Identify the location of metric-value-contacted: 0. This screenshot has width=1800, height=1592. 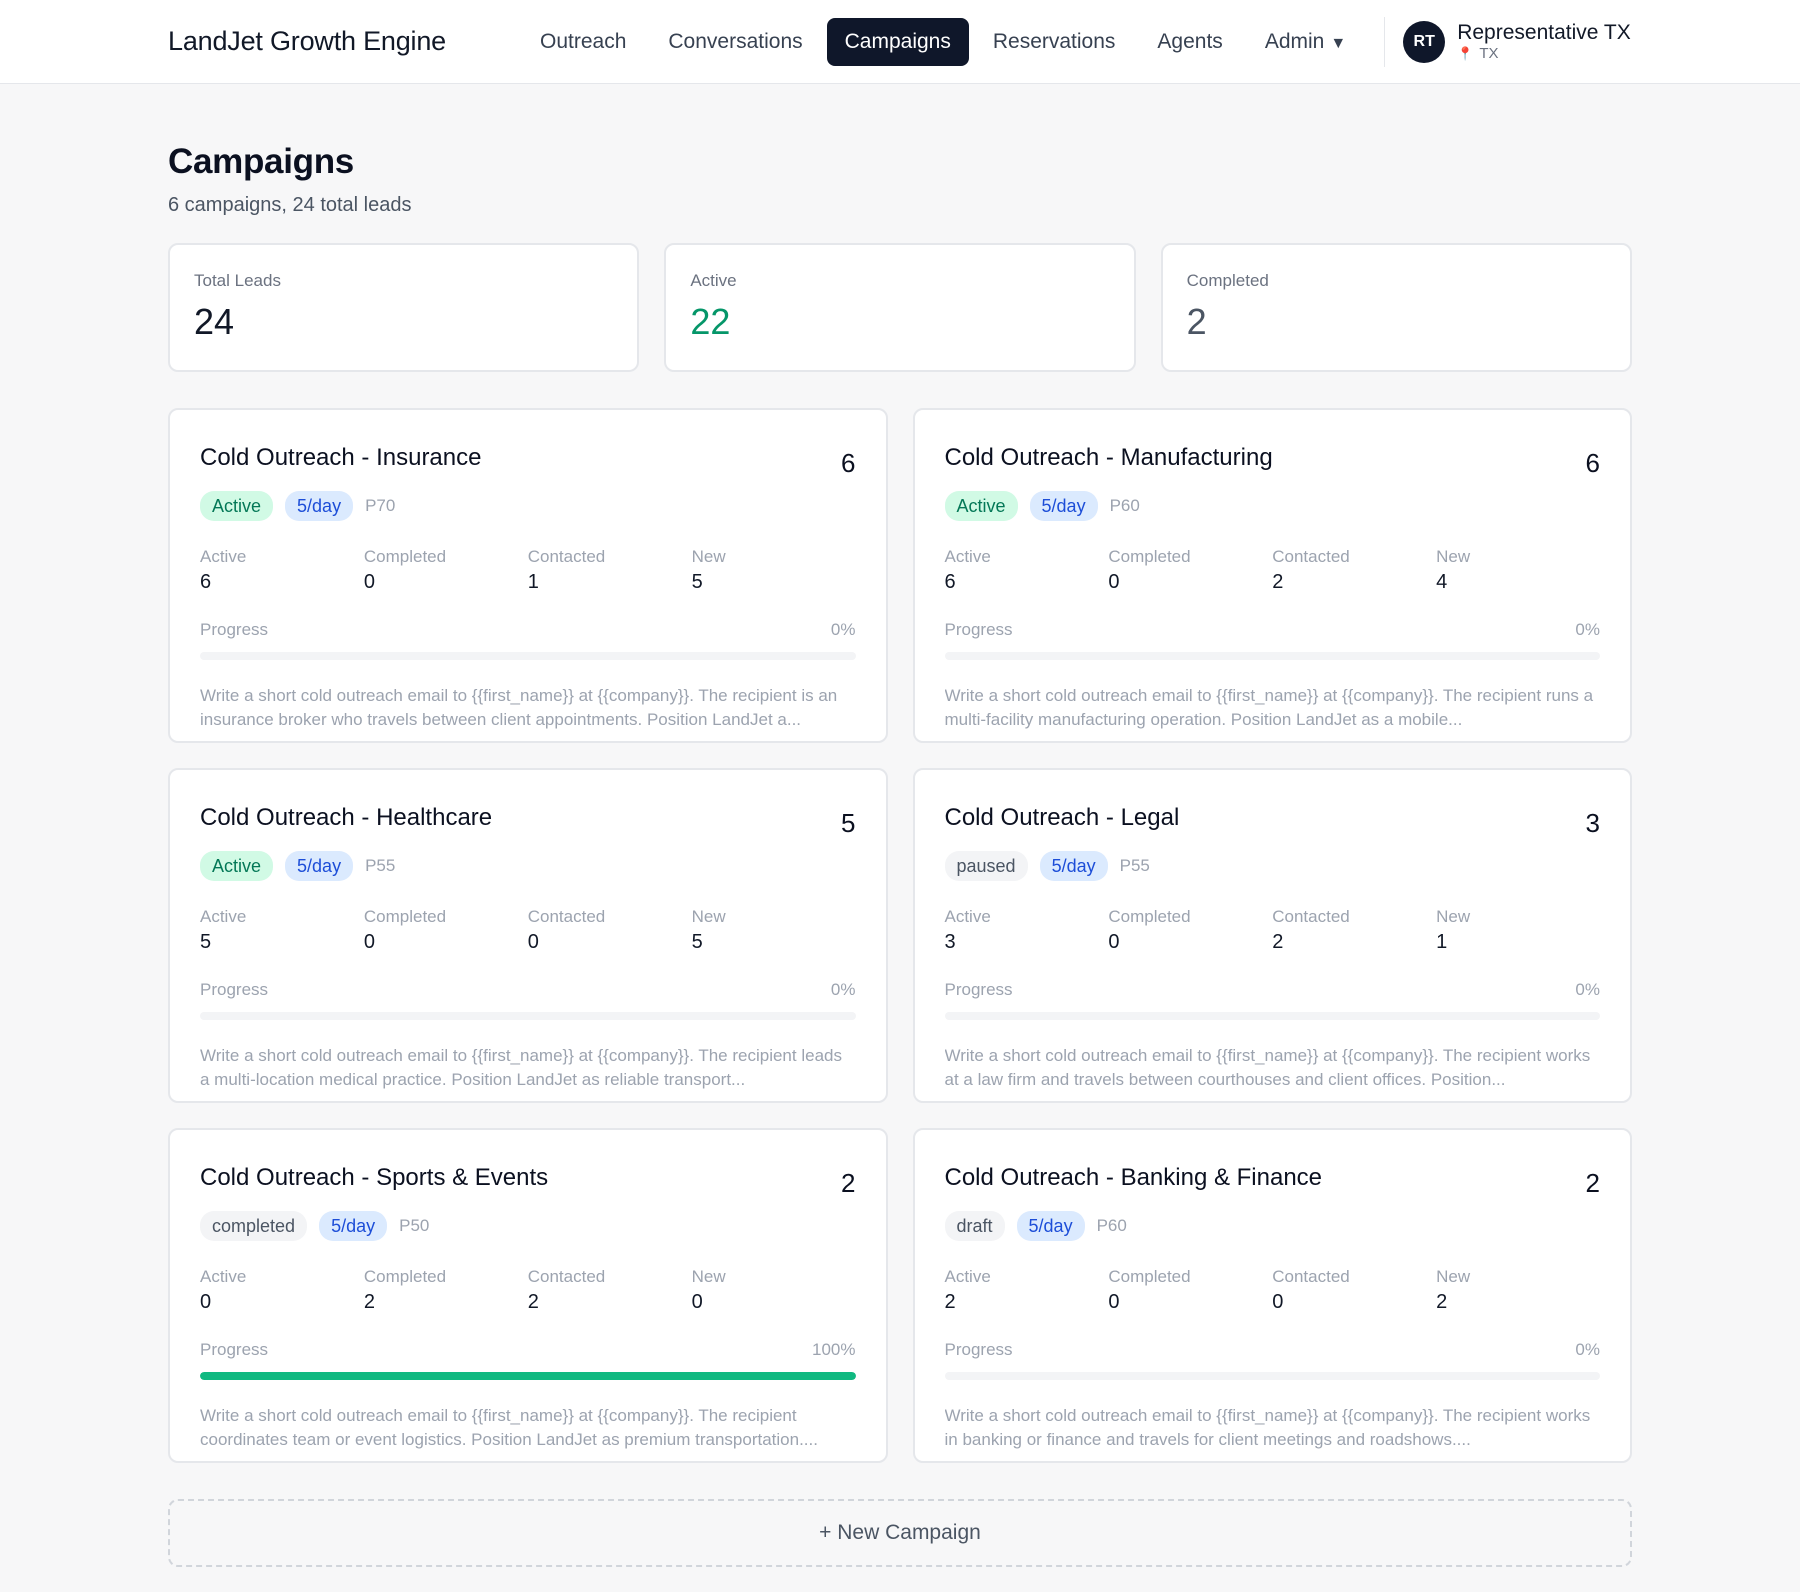
(1278, 1302).